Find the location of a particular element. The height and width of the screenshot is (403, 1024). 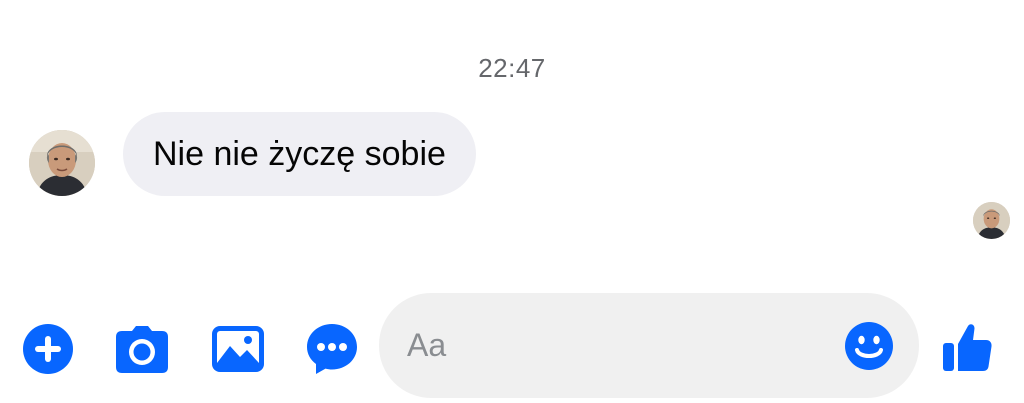

message-timestamp: 22:47 is located at coordinates (512, 68).